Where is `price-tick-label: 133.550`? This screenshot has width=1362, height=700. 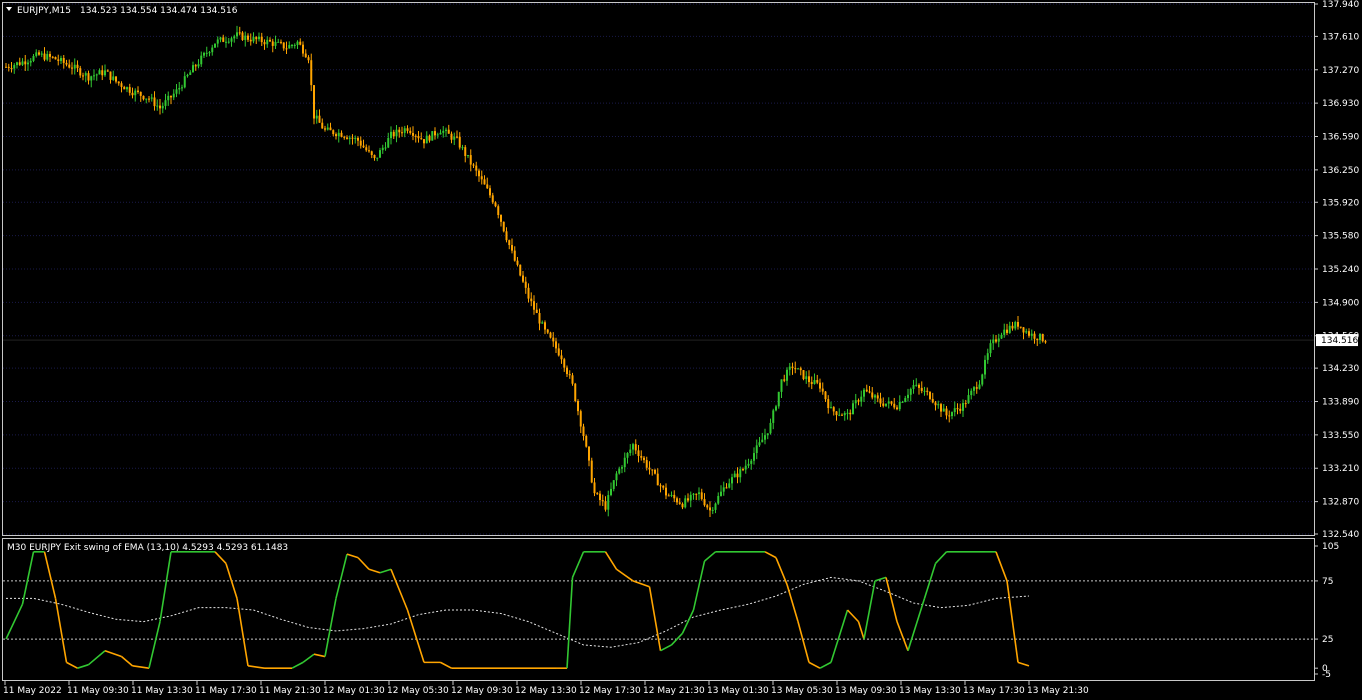 price-tick-label: 133.550 is located at coordinates (1340, 436).